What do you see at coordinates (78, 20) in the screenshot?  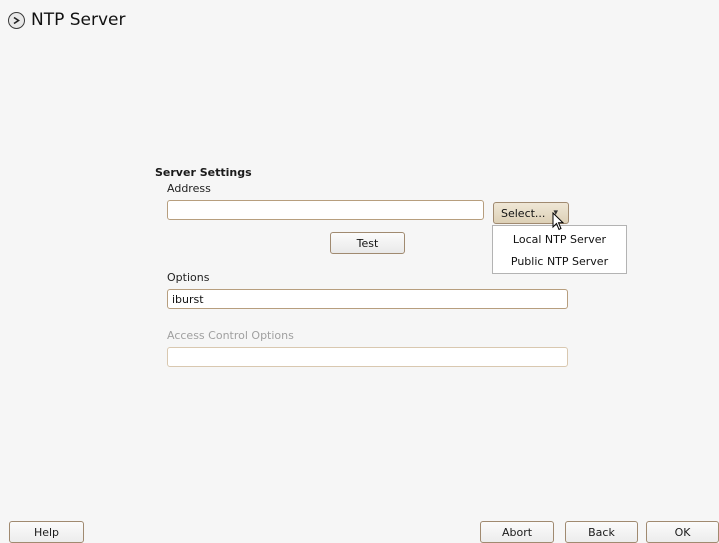 I see `page-title: NTP Server` at bounding box center [78, 20].